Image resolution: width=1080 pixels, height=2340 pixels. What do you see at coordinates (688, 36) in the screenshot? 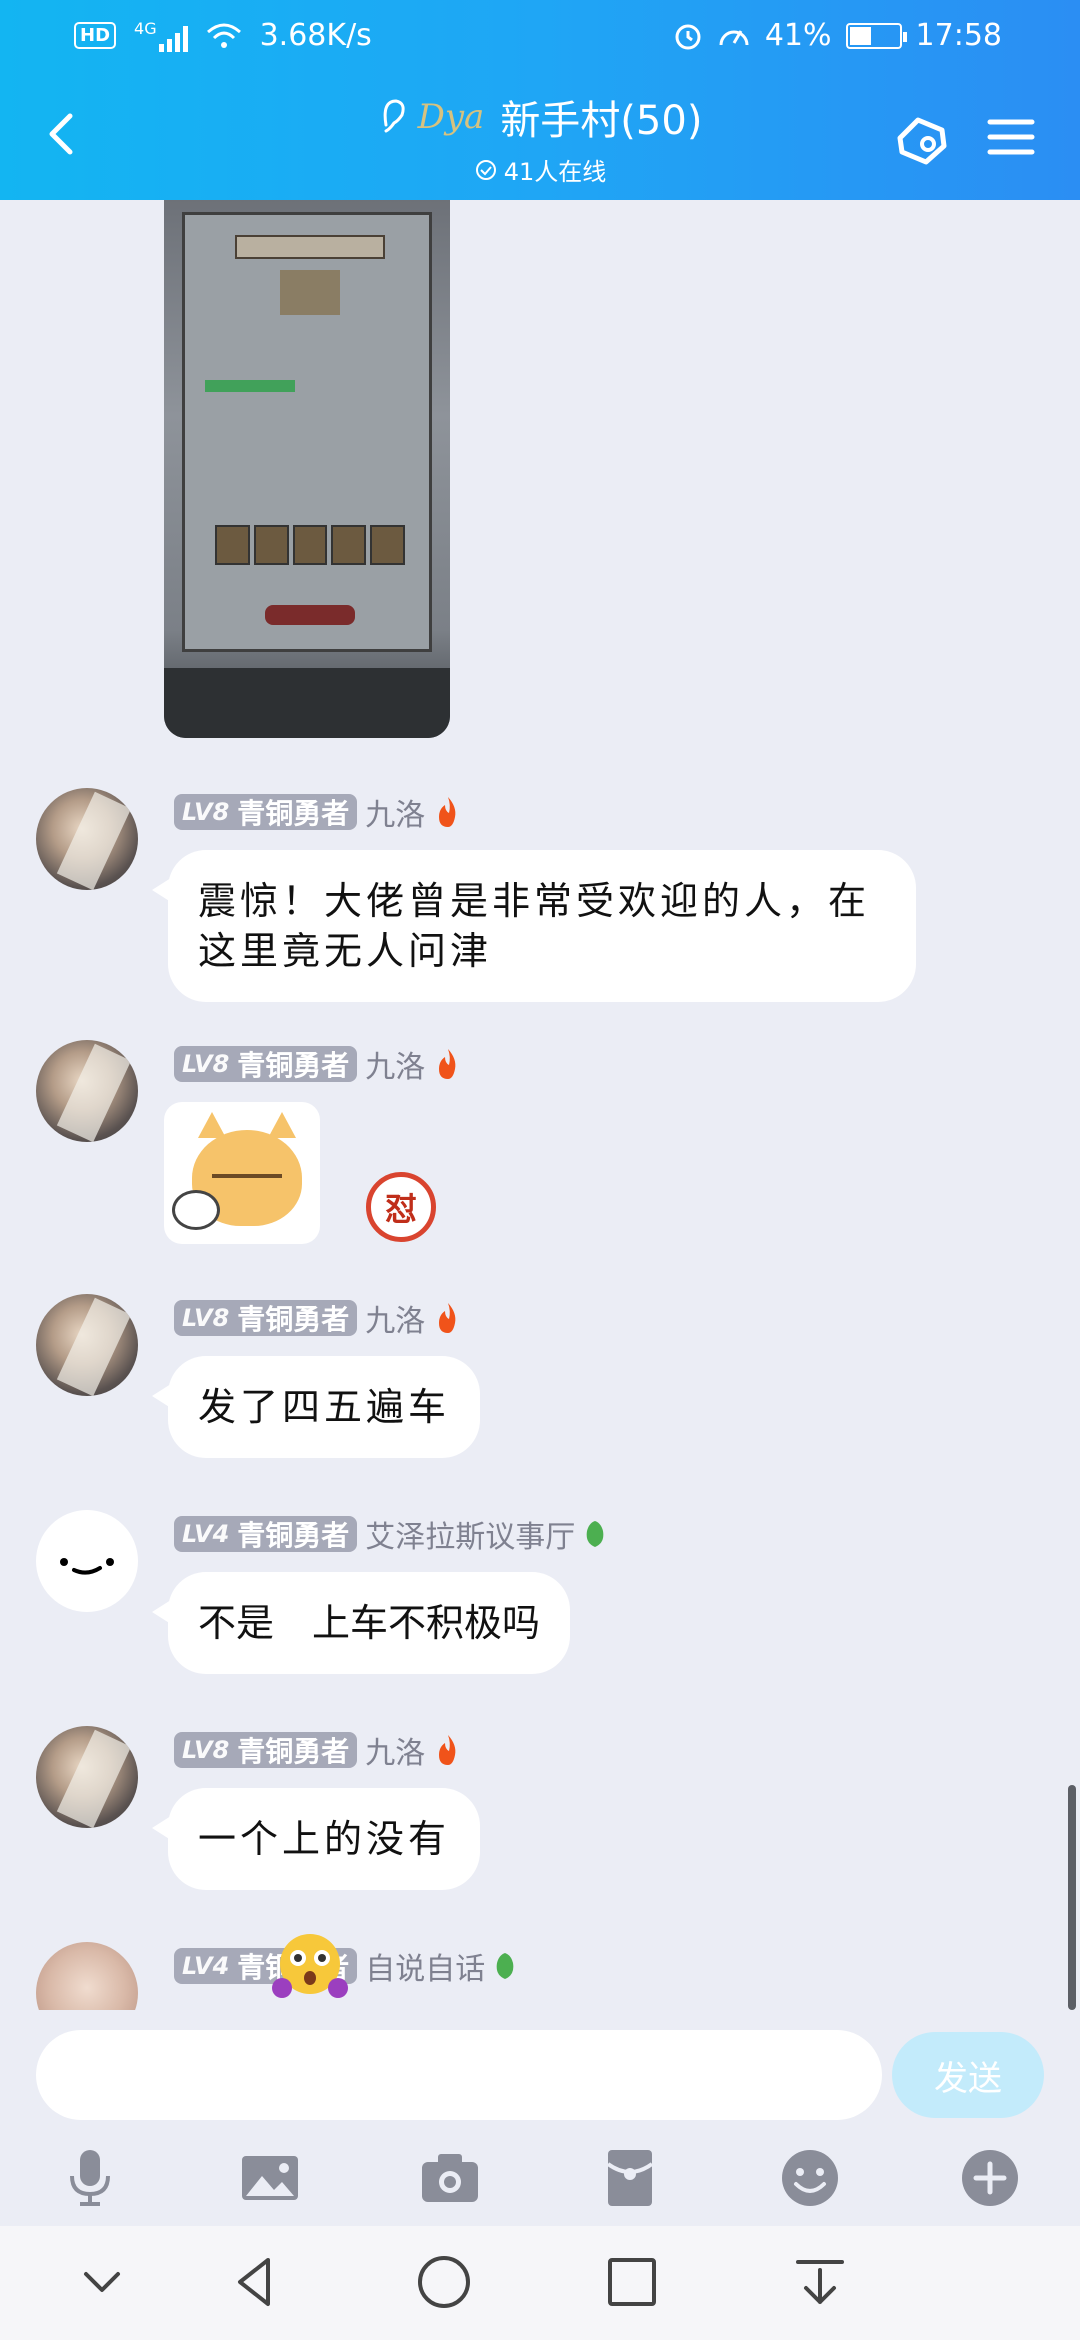
I see `alarm-icon` at bounding box center [688, 36].